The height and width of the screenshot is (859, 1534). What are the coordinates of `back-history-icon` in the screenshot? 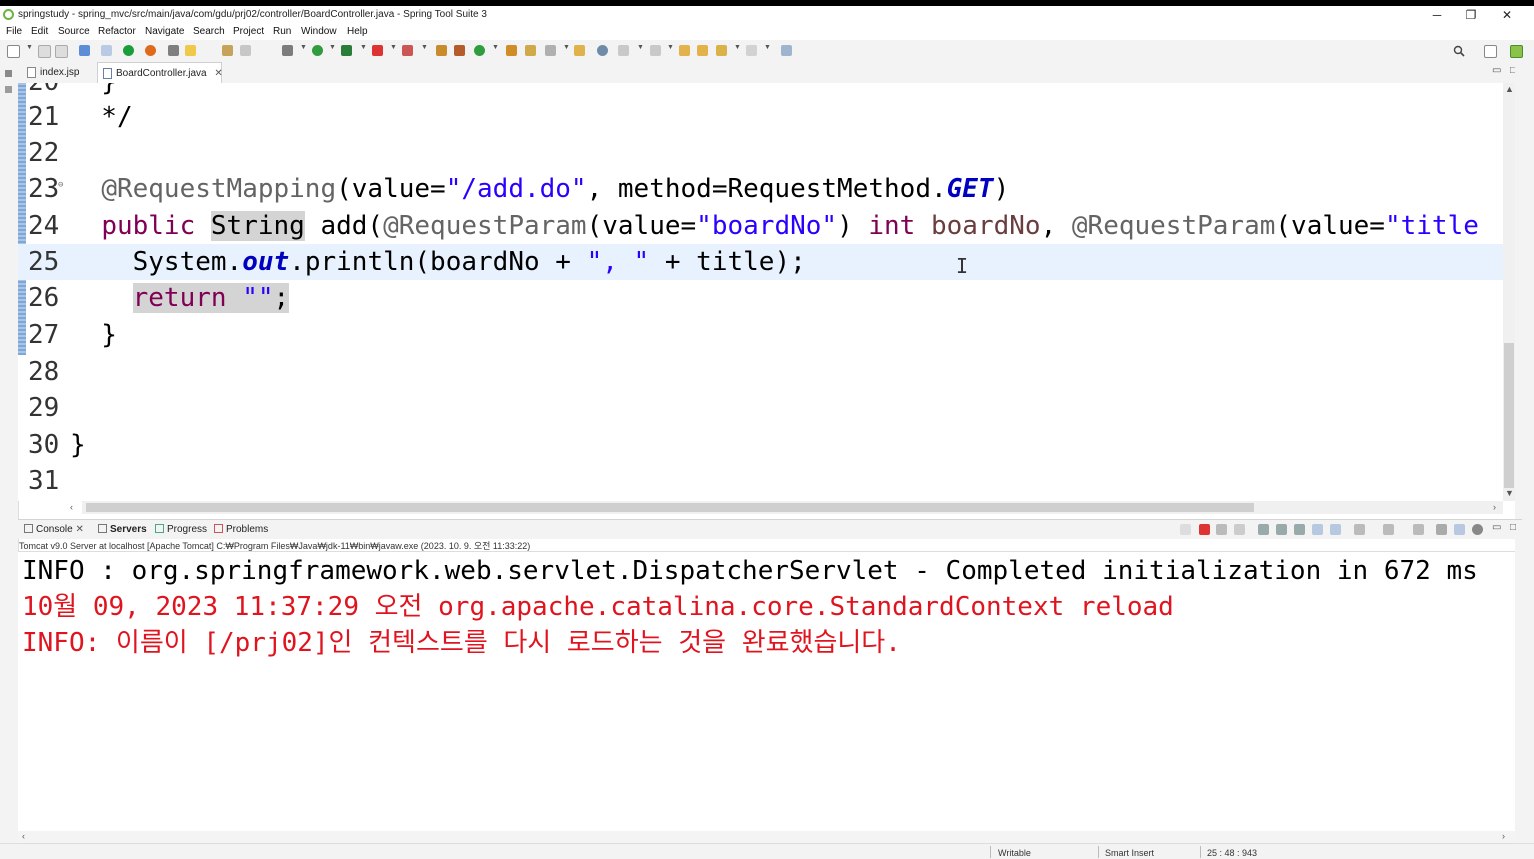 It's located at (721, 50).